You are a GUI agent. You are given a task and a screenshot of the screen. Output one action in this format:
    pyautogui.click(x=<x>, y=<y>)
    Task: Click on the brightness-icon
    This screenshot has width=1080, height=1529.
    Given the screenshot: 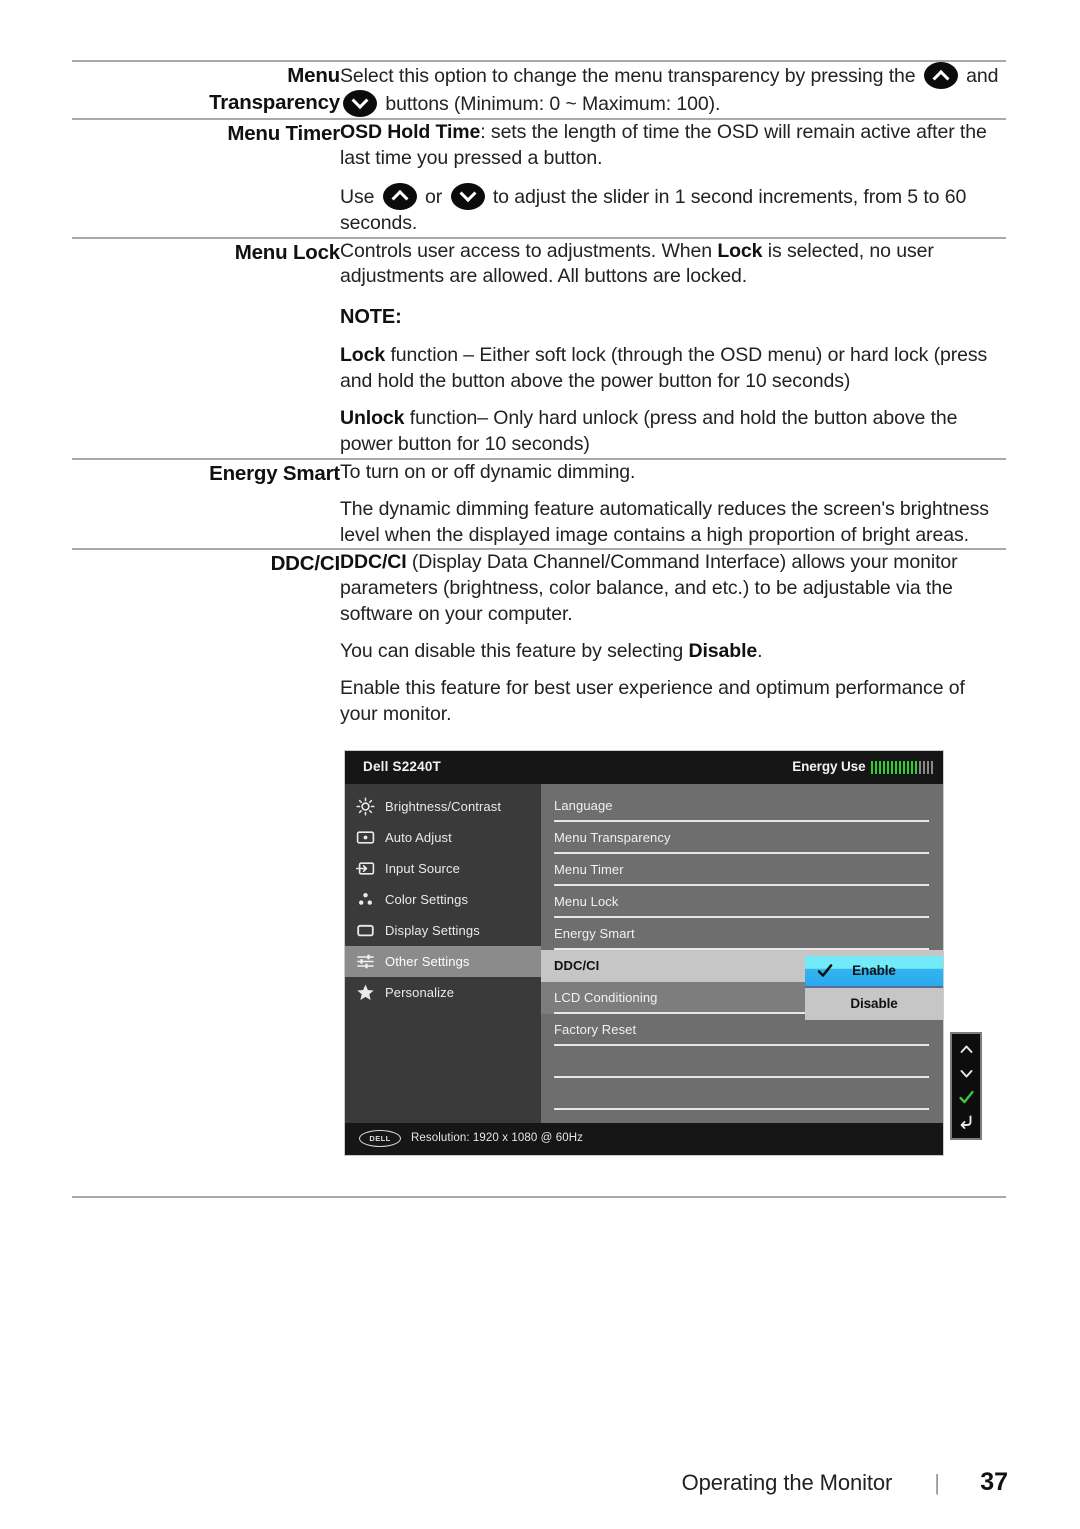 What is the action you would take?
    pyautogui.click(x=365, y=806)
    